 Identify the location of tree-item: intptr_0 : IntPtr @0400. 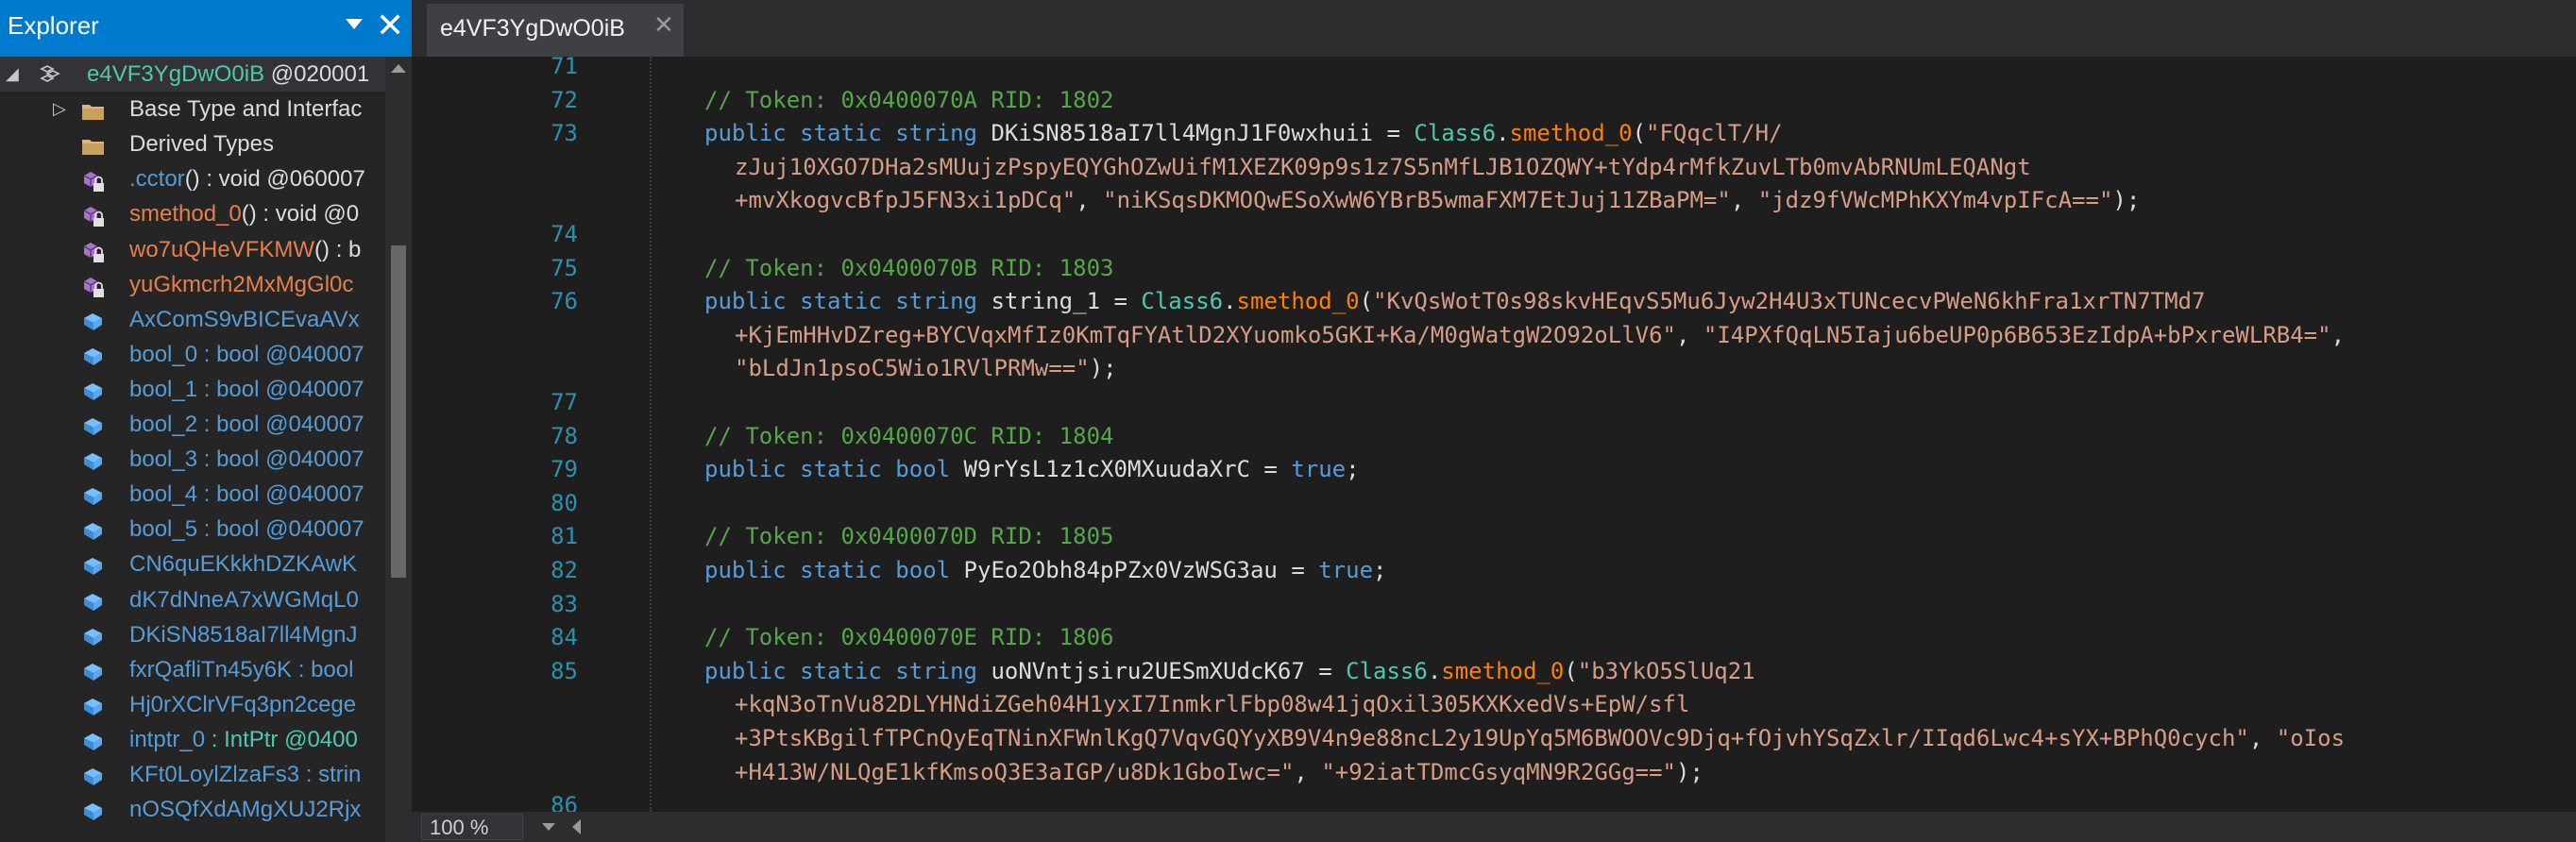
(192, 739).